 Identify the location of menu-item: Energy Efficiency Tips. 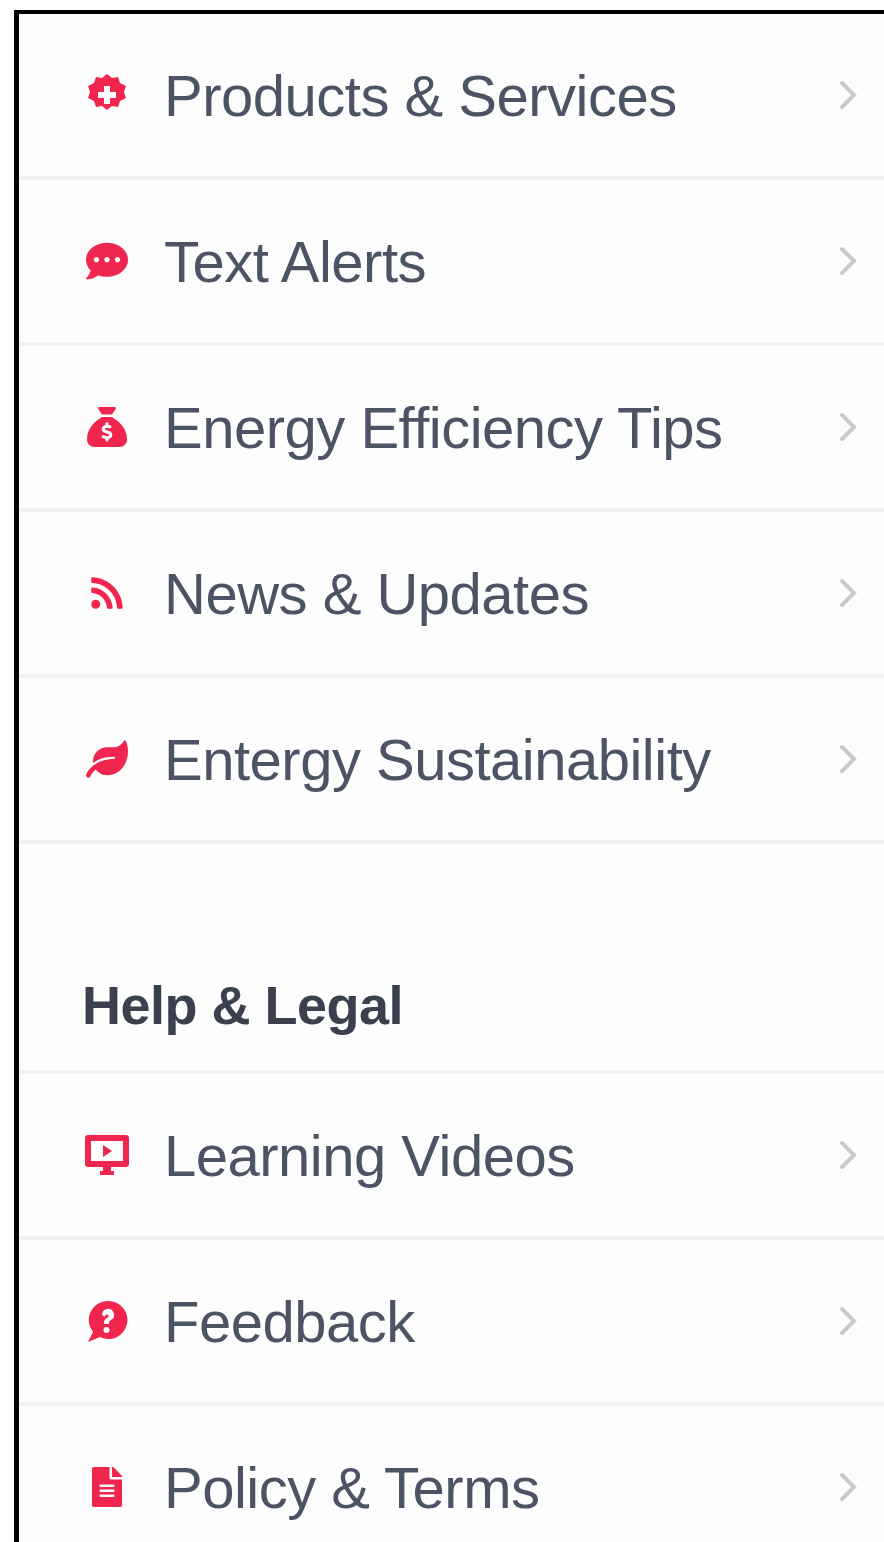
(451, 429).